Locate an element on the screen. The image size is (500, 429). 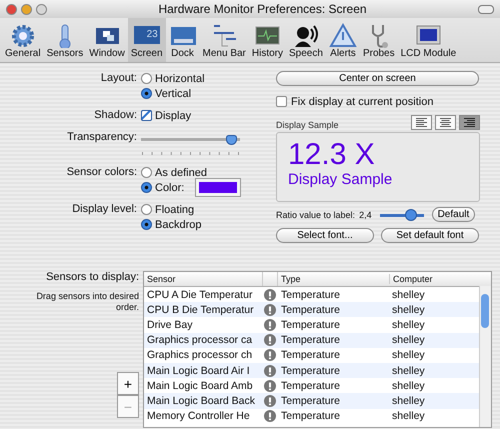
toolbar-button: Window is located at coordinates (107, 40).